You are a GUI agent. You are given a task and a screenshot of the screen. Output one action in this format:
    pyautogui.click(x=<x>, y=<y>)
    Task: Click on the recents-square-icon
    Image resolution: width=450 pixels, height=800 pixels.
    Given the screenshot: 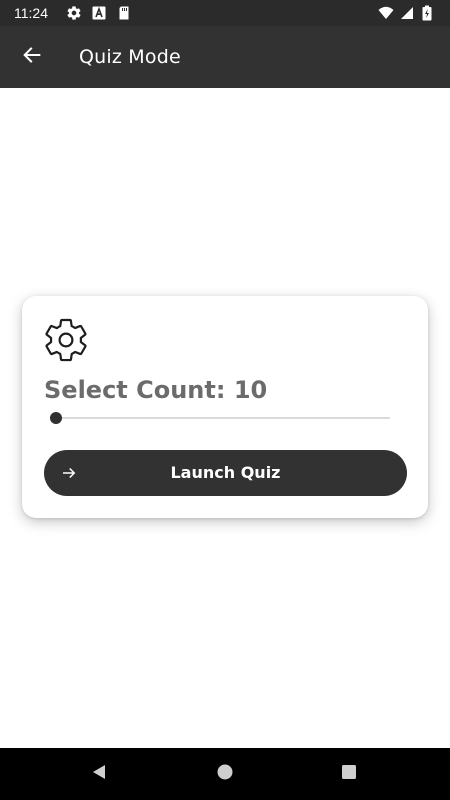 What is the action you would take?
    pyautogui.click(x=349, y=774)
    